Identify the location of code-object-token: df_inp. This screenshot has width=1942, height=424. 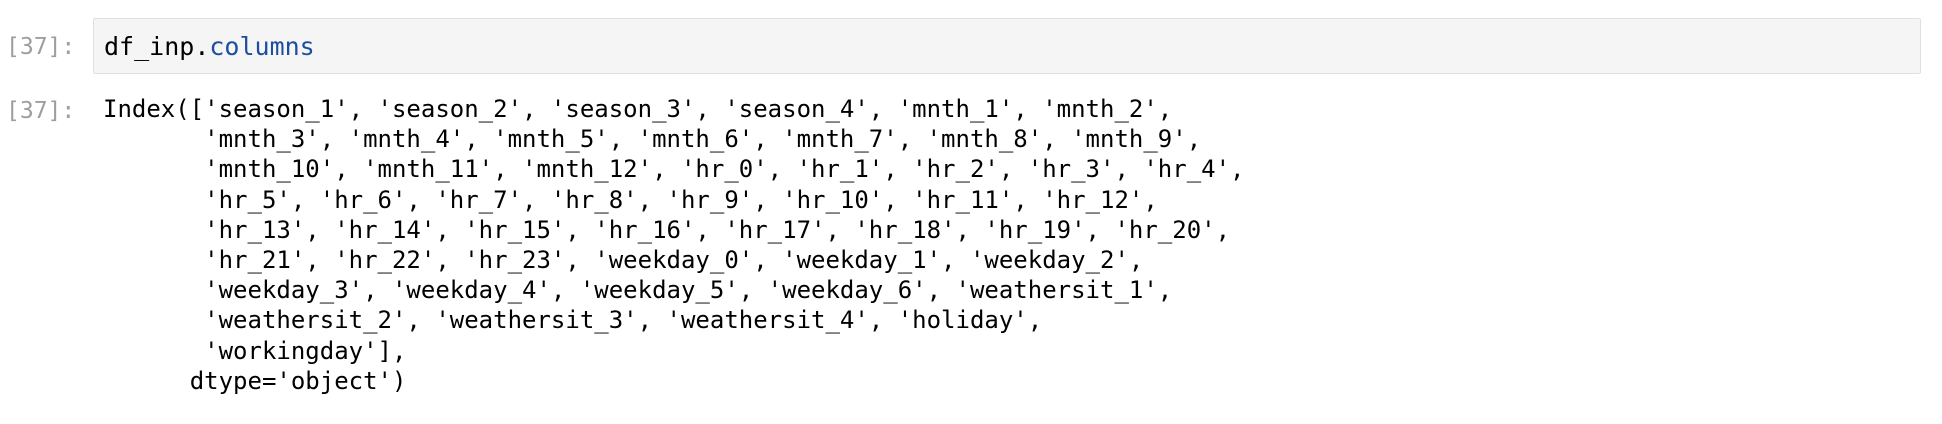
(149, 46).